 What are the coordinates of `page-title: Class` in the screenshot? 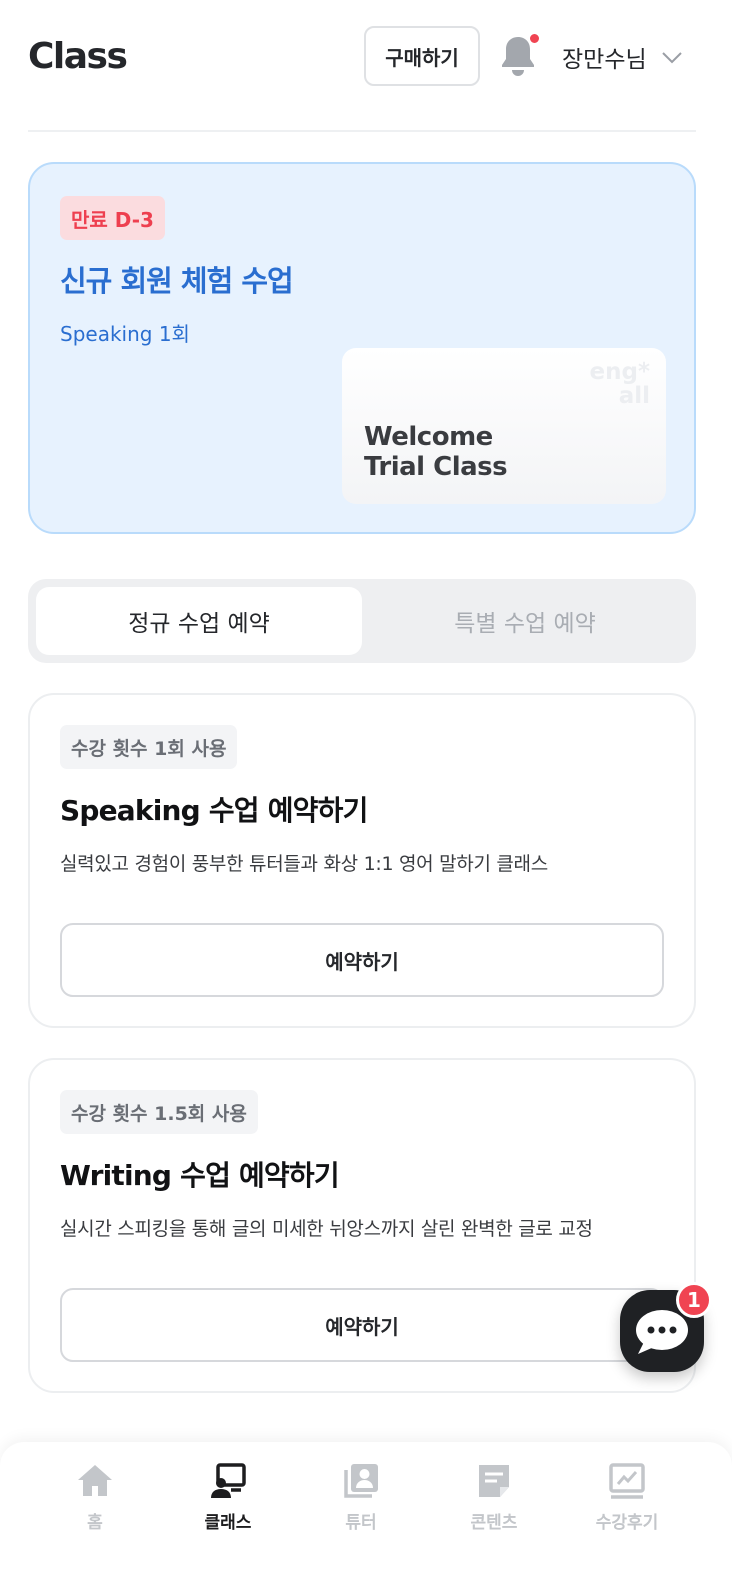 It's located at (78, 56).